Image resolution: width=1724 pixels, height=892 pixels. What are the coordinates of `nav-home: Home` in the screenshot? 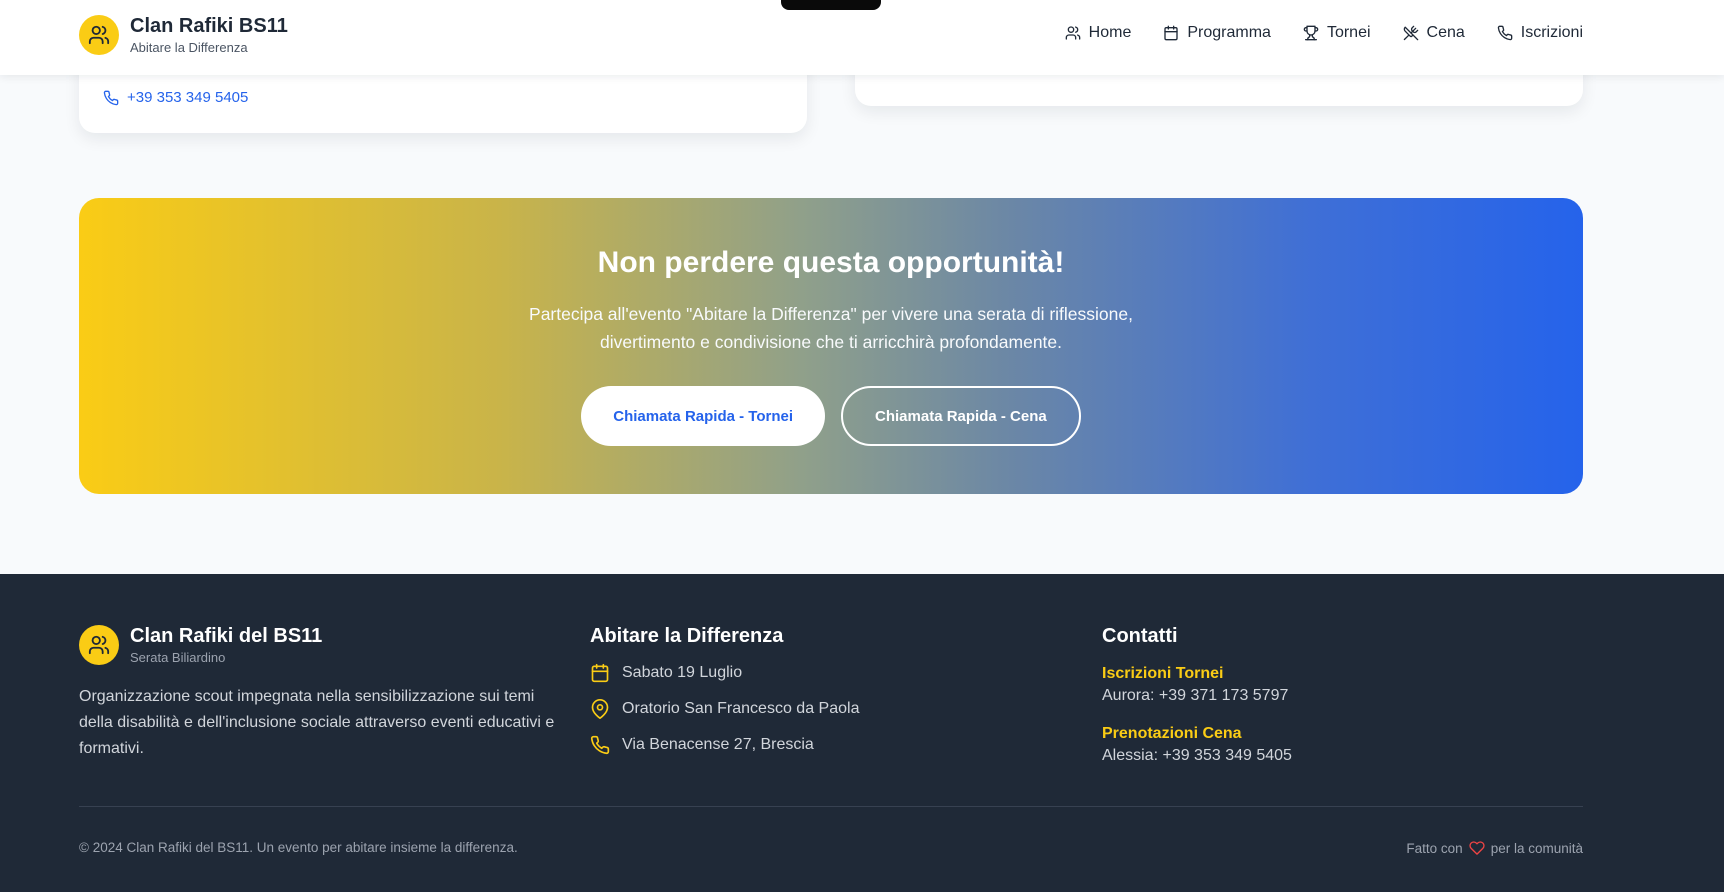 It's located at (1098, 33).